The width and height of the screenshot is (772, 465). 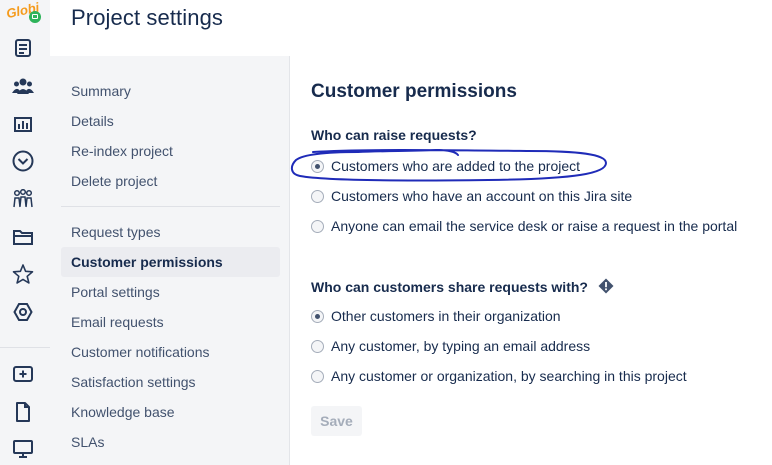 What do you see at coordinates (170, 206) in the screenshot?
I see `nav-divider` at bounding box center [170, 206].